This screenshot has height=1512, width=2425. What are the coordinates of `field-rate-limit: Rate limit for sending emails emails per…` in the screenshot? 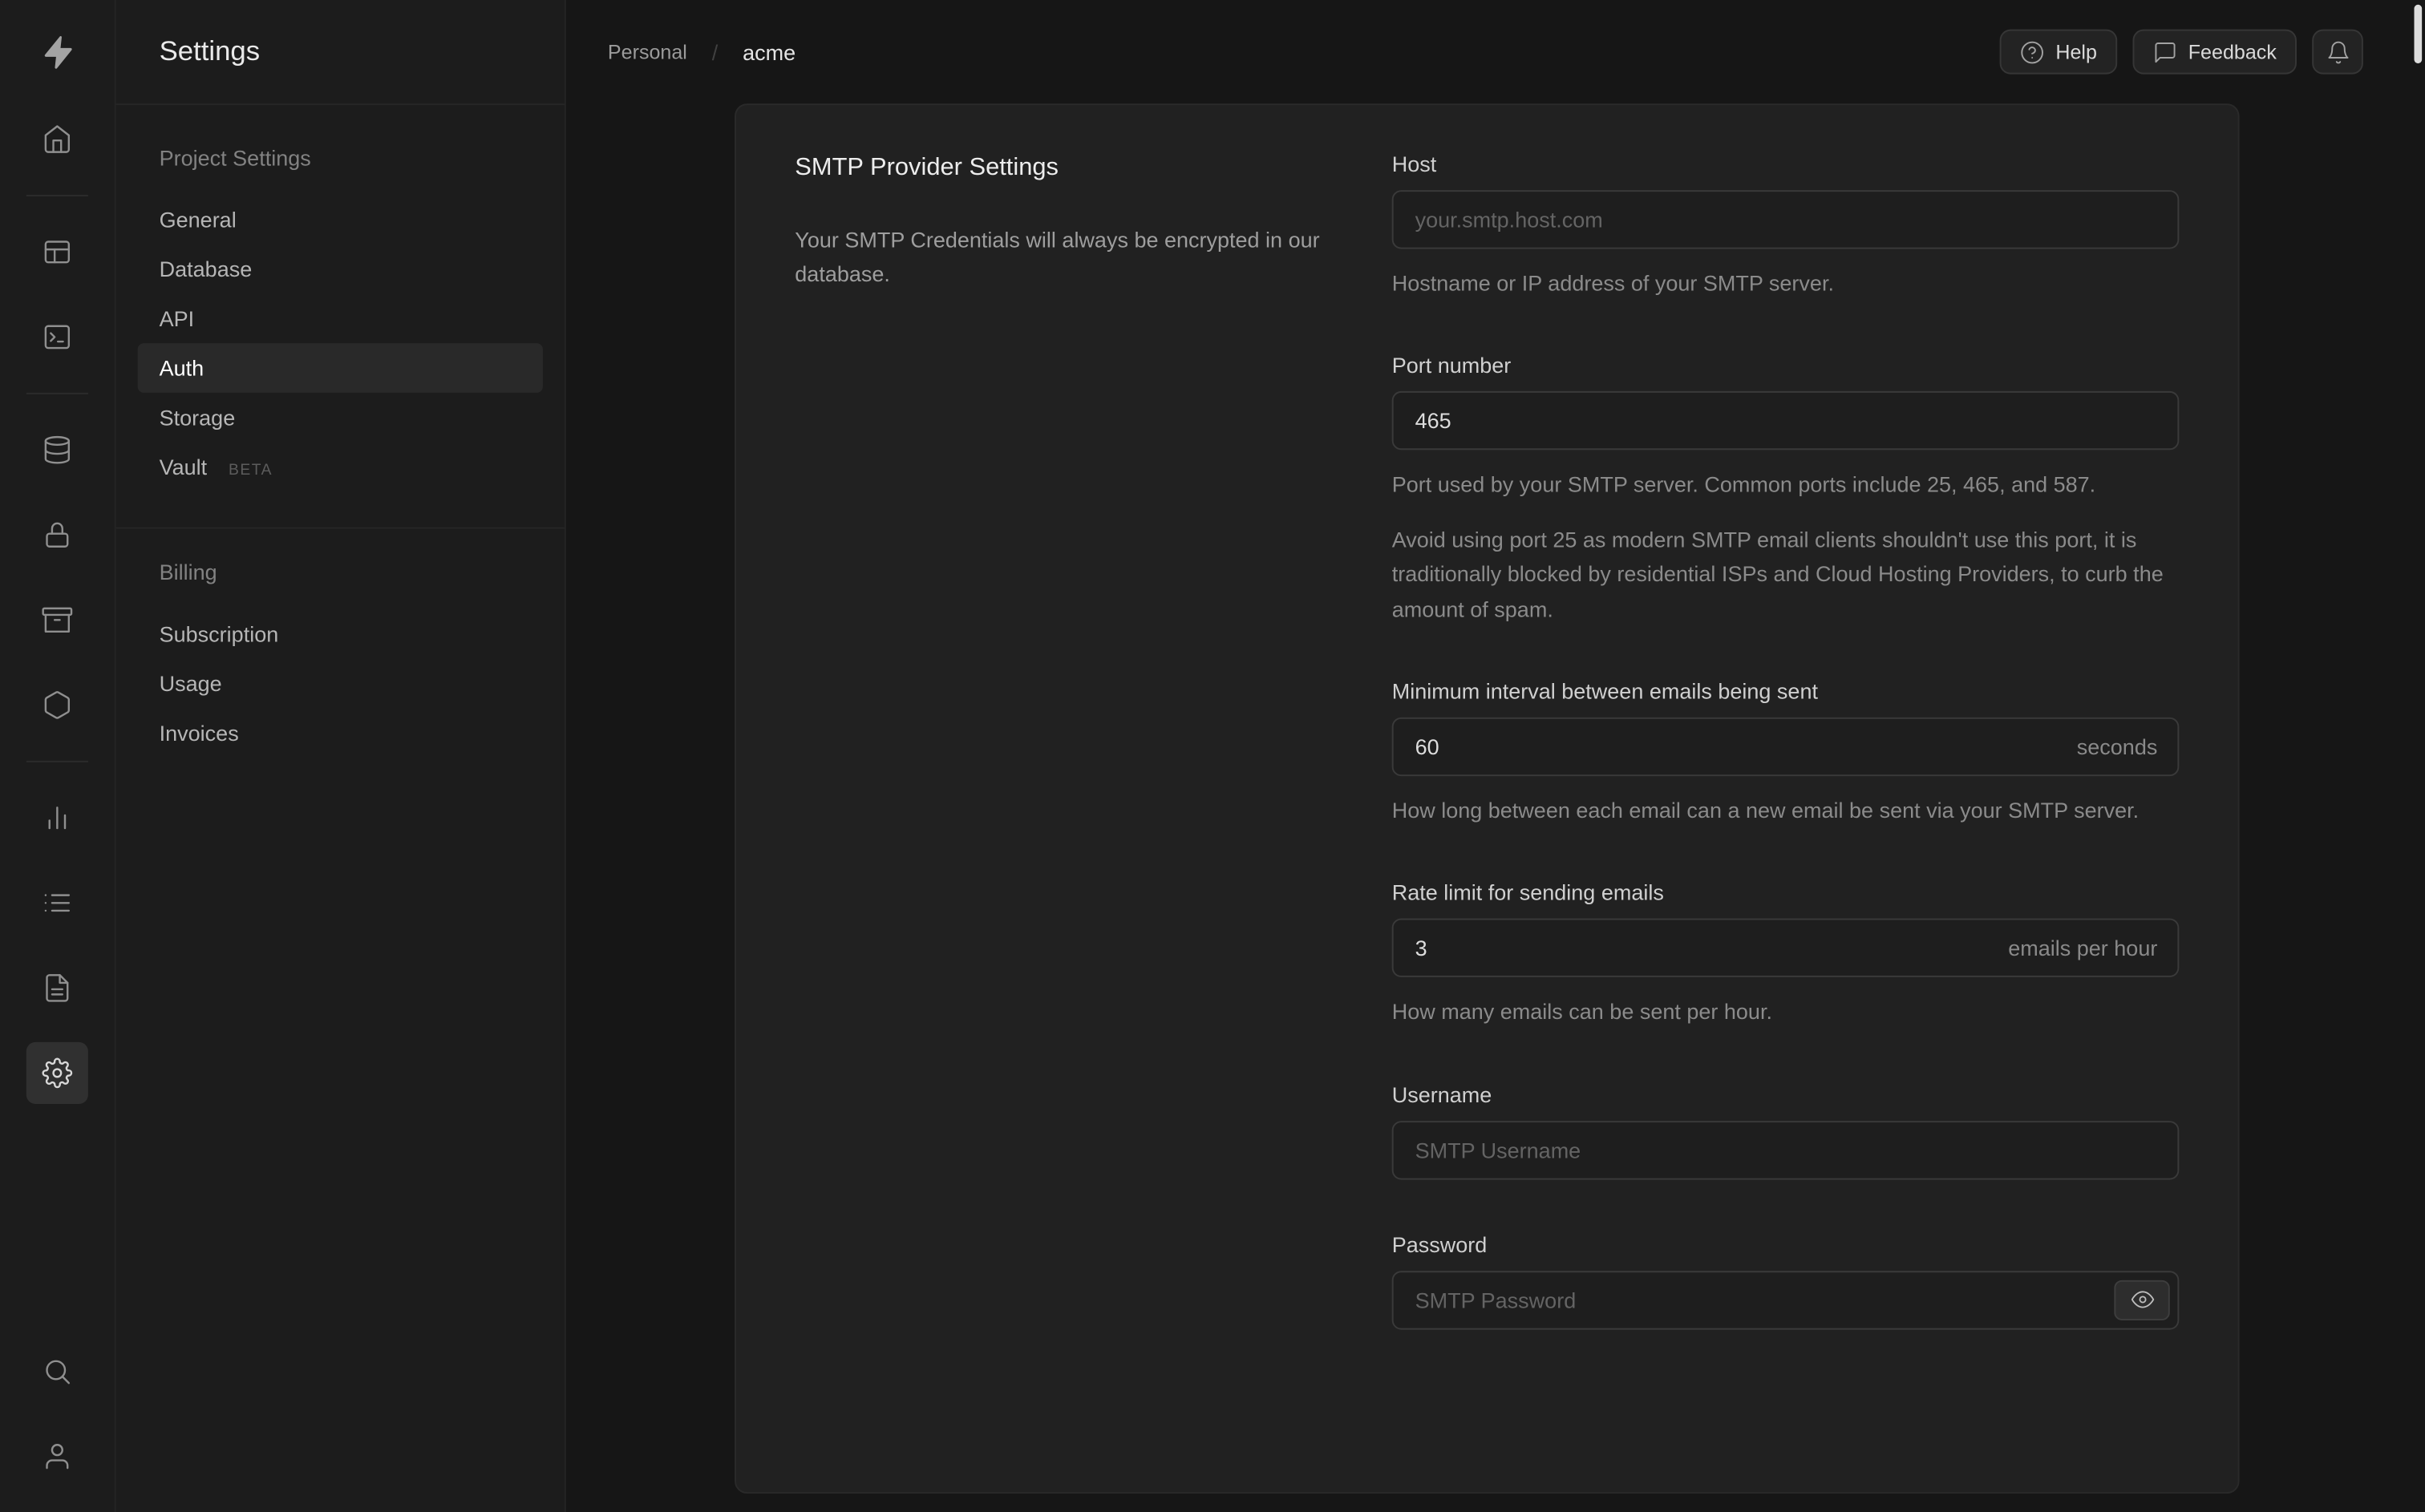 It's located at (1785, 955).